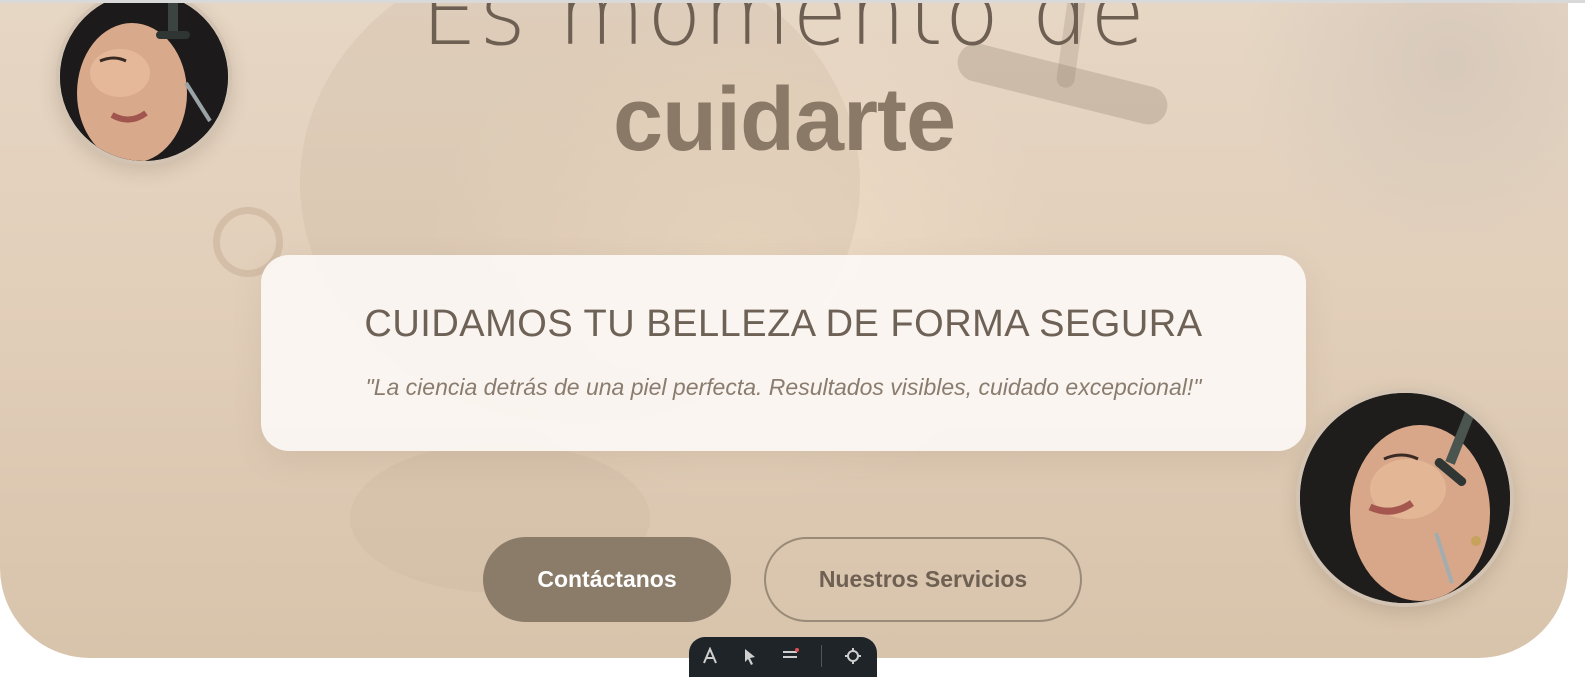 The width and height of the screenshot is (1585, 677). I want to click on hero-title-line2: cuidarte, so click(784, 120).